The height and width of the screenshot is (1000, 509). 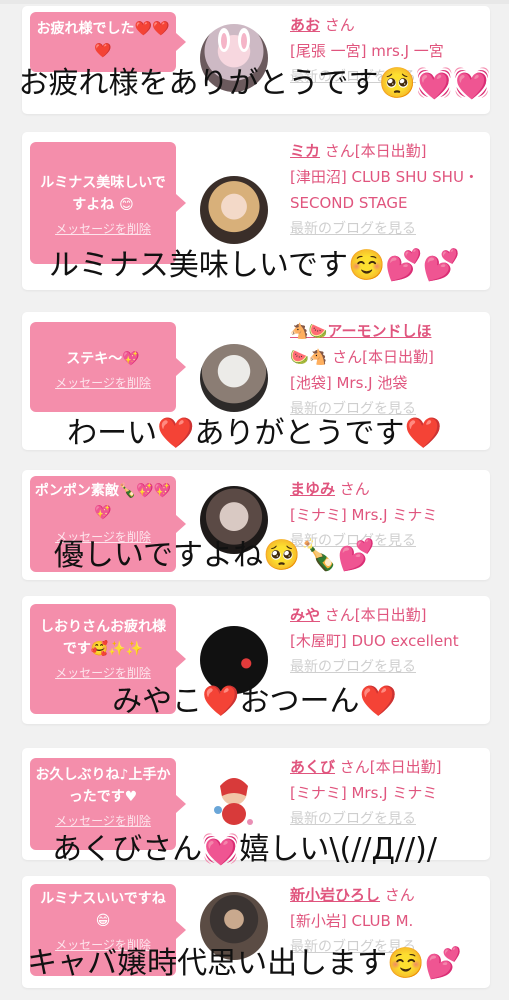 I want to click on shop-label: [木屋町] DUO excellent, so click(x=374, y=641).